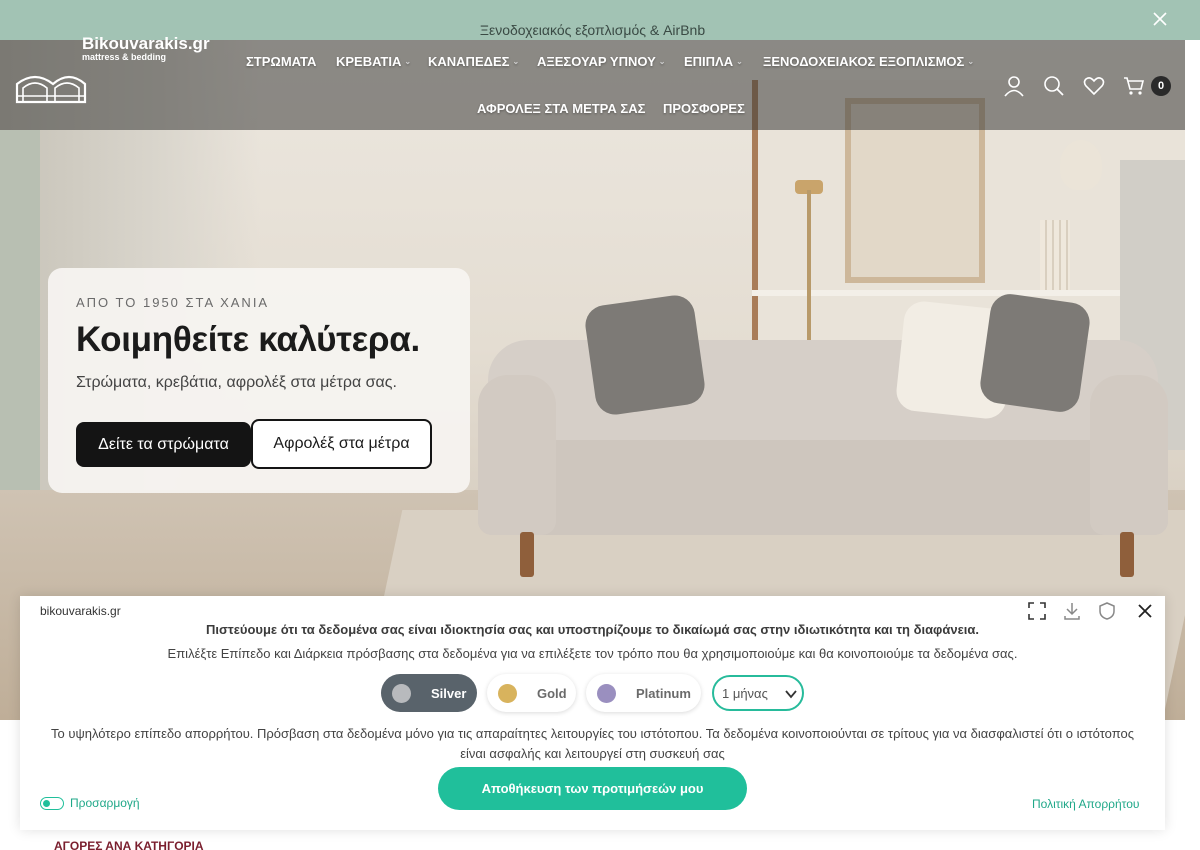 The width and height of the screenshot is (1200, 850). I want to click on nav-item-sofas: ΚΑΝΑΠΕΔΕΣ ⌄, so click(473, 61).